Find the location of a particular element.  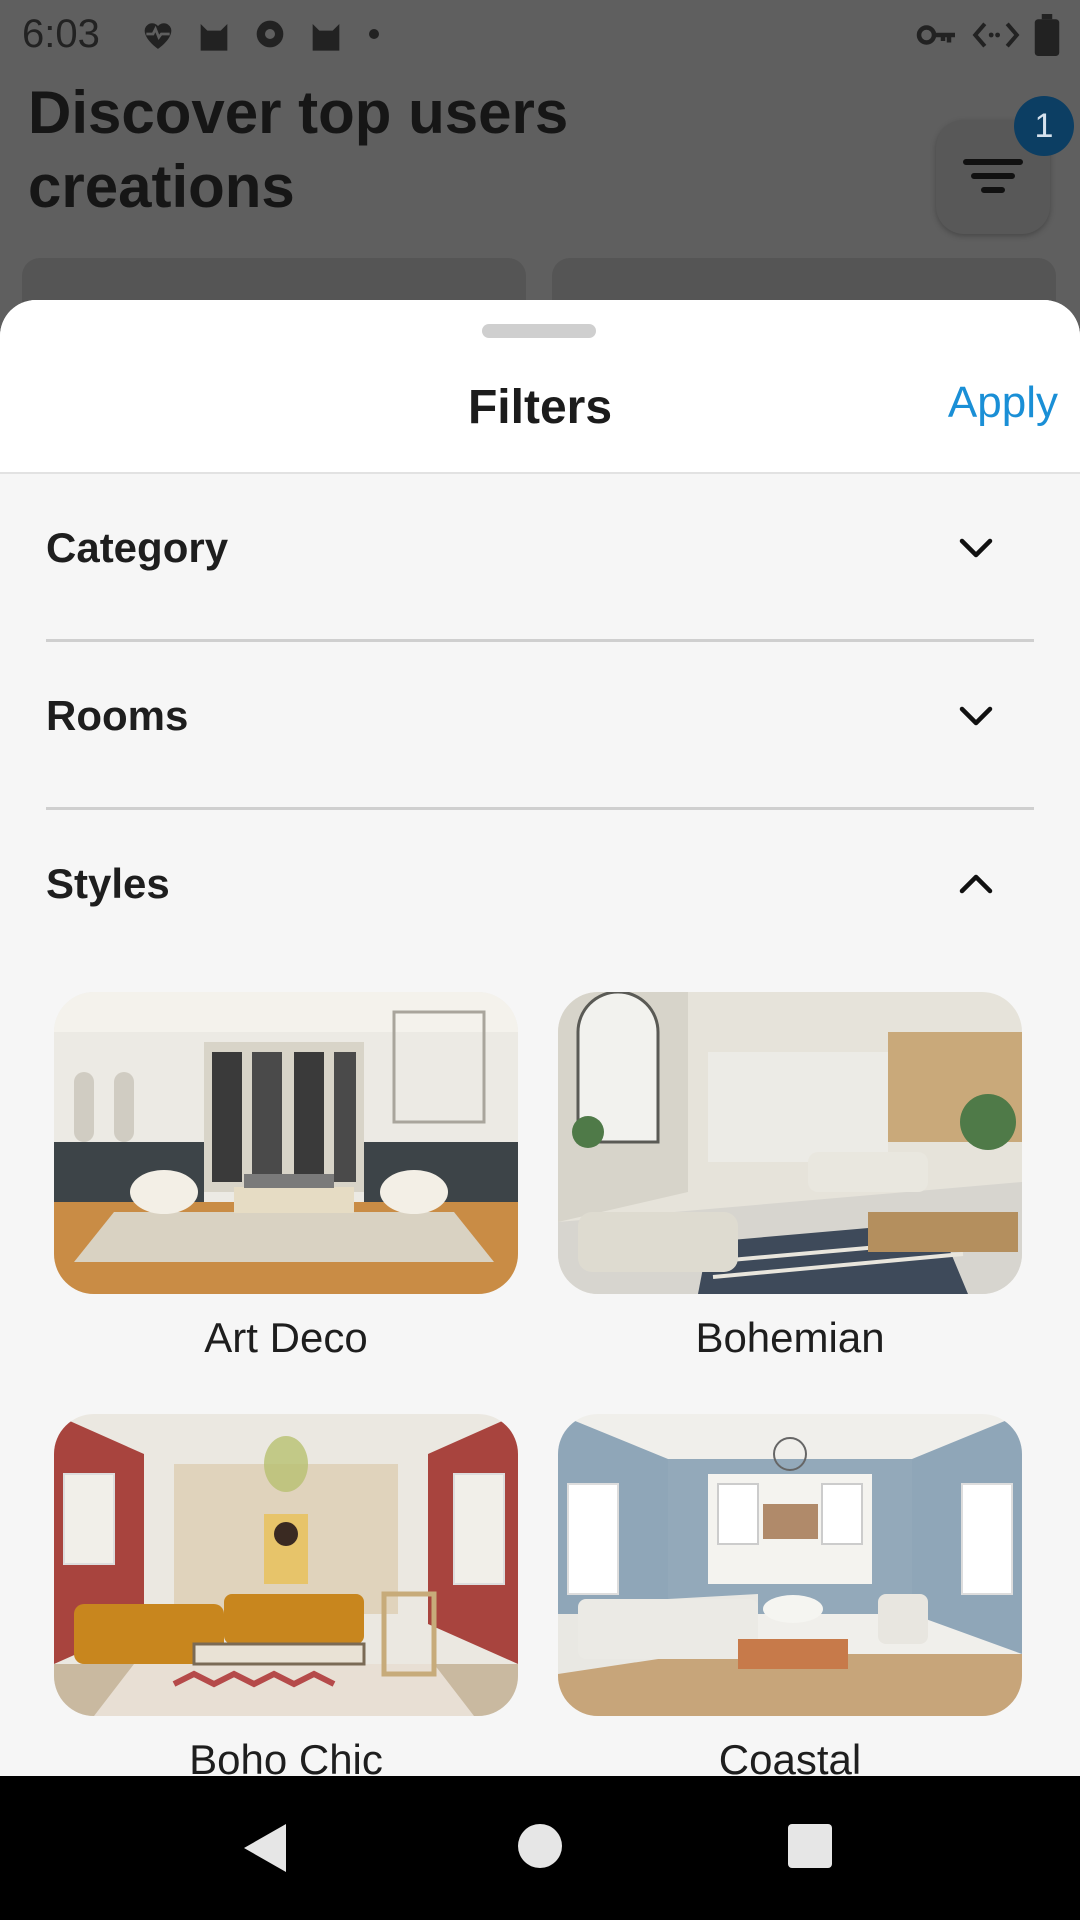

section-label: Category is located at coordinates (137, 547).